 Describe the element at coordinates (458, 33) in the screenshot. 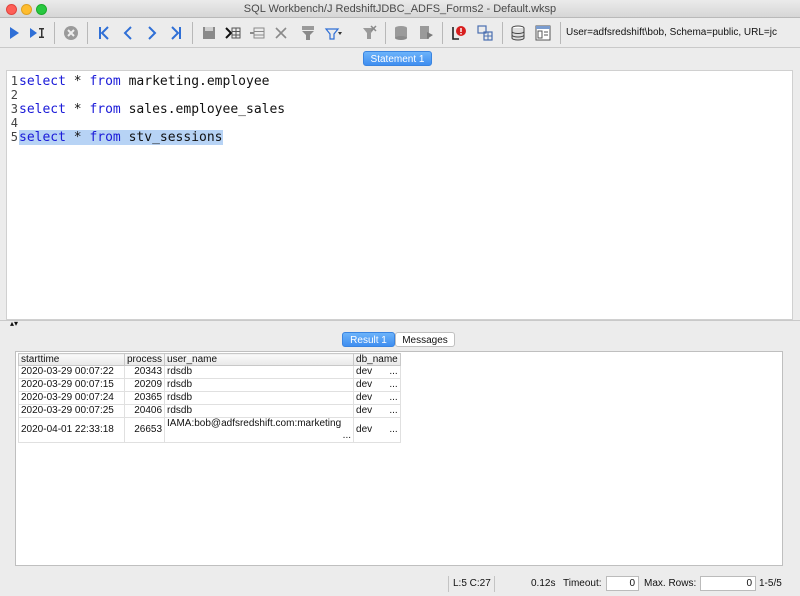

I see `error-indicator-icon` at that location.